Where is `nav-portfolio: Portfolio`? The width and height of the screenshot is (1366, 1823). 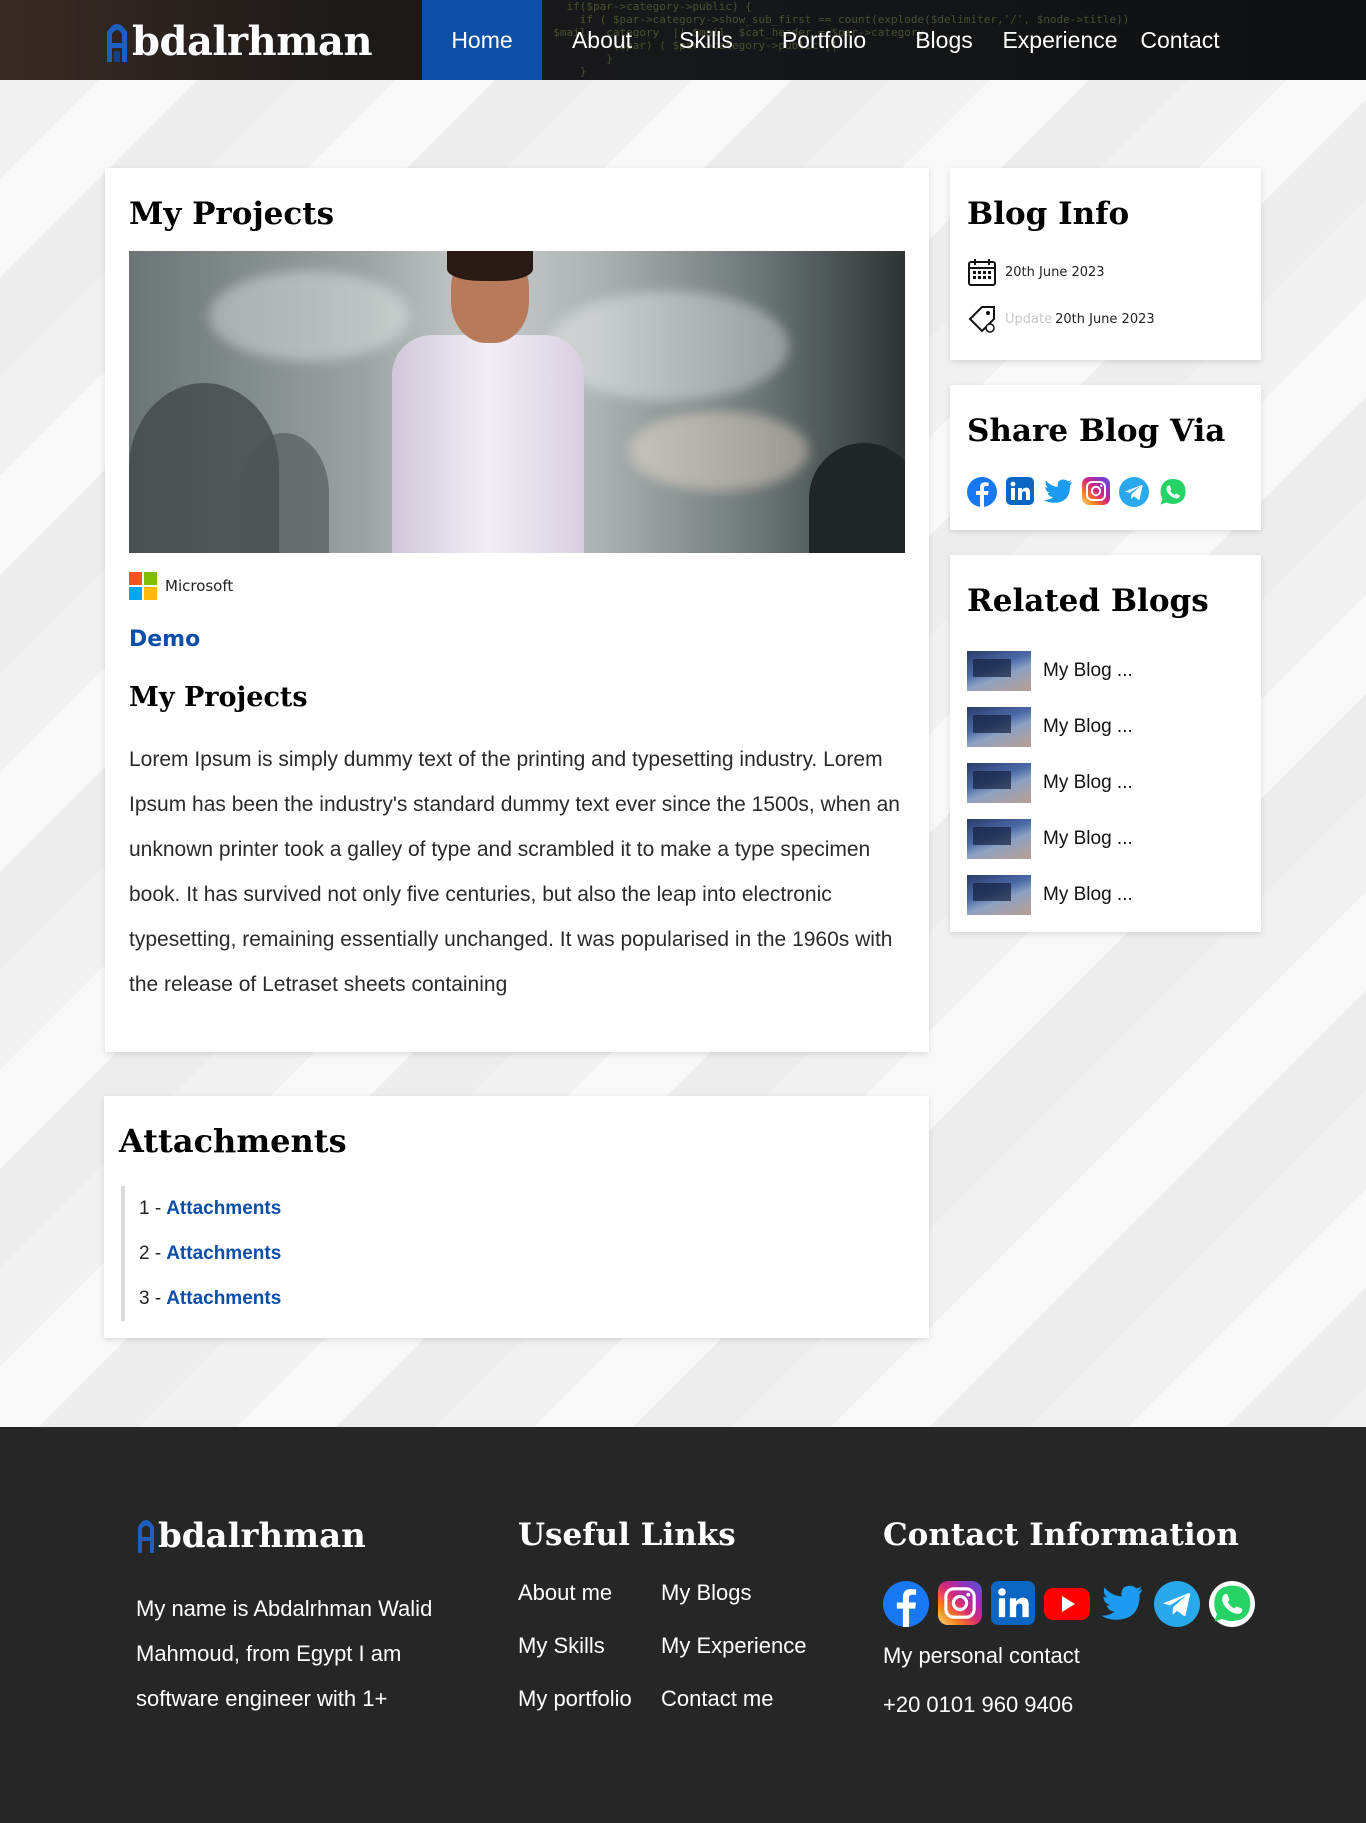 nav-portfolio: Portfolio is located at coordinates (824, 40).